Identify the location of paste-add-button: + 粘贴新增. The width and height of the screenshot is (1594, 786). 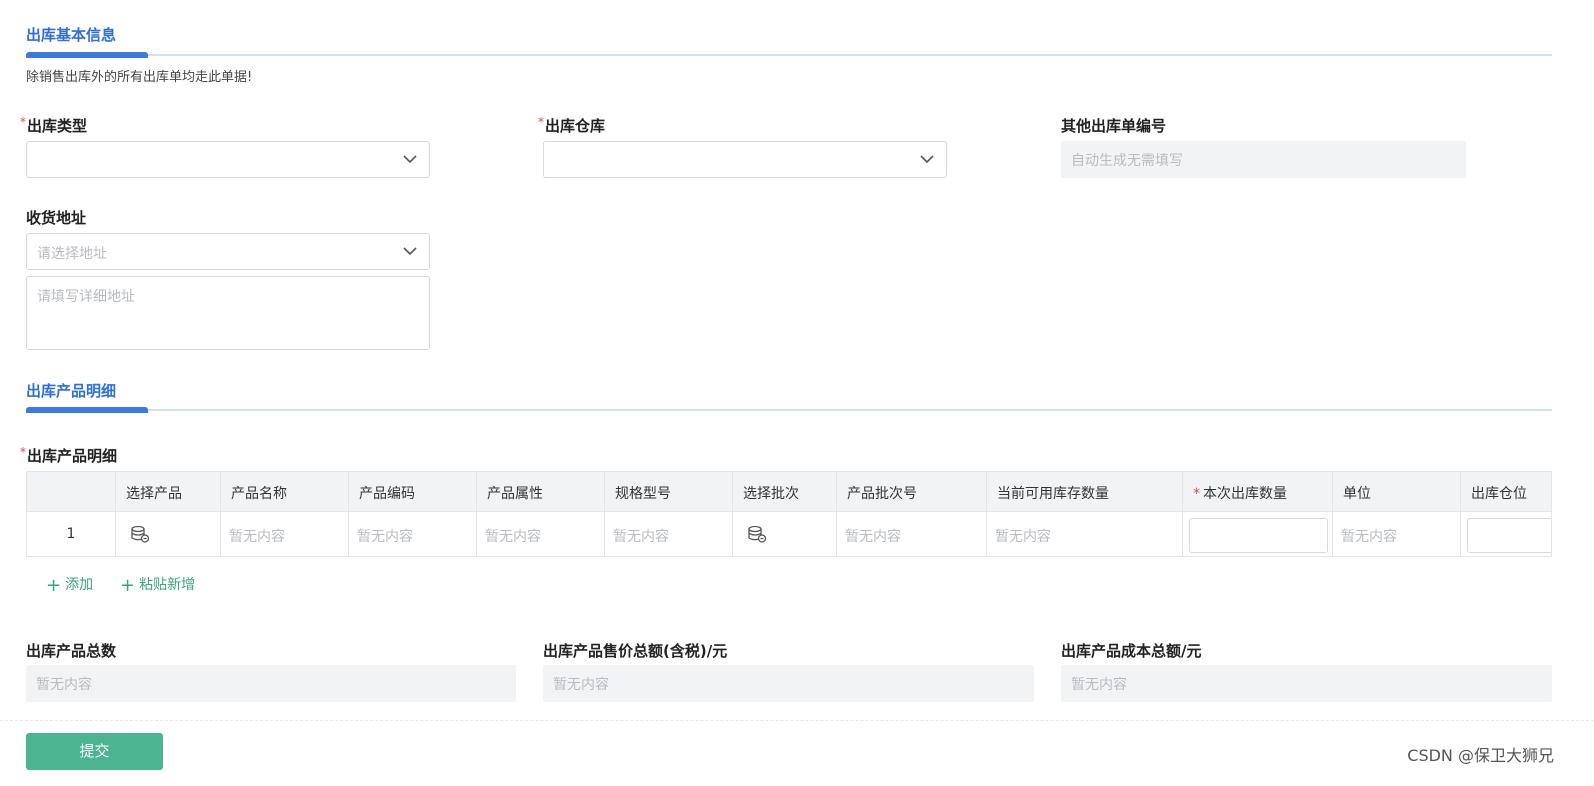
(157, 585).